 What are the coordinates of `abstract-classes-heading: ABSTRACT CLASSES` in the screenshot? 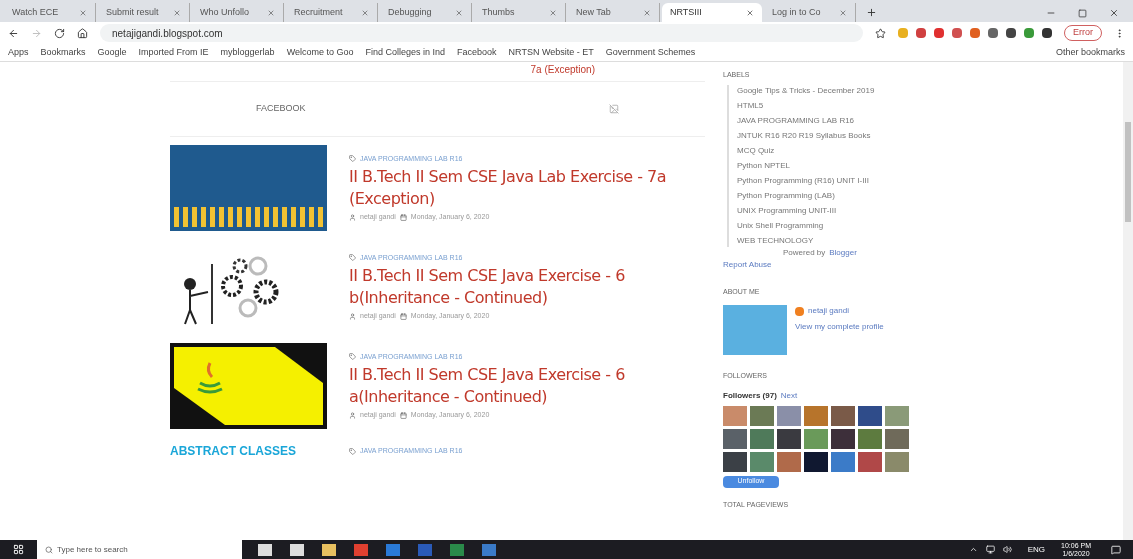 It's located at (233, 451).